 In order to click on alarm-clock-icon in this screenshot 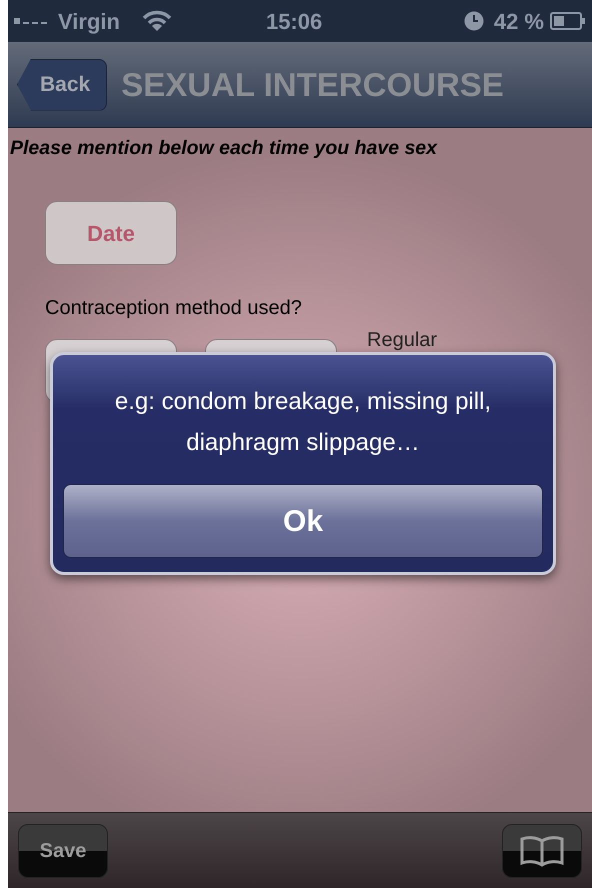, I will do `click(474, 21)`.